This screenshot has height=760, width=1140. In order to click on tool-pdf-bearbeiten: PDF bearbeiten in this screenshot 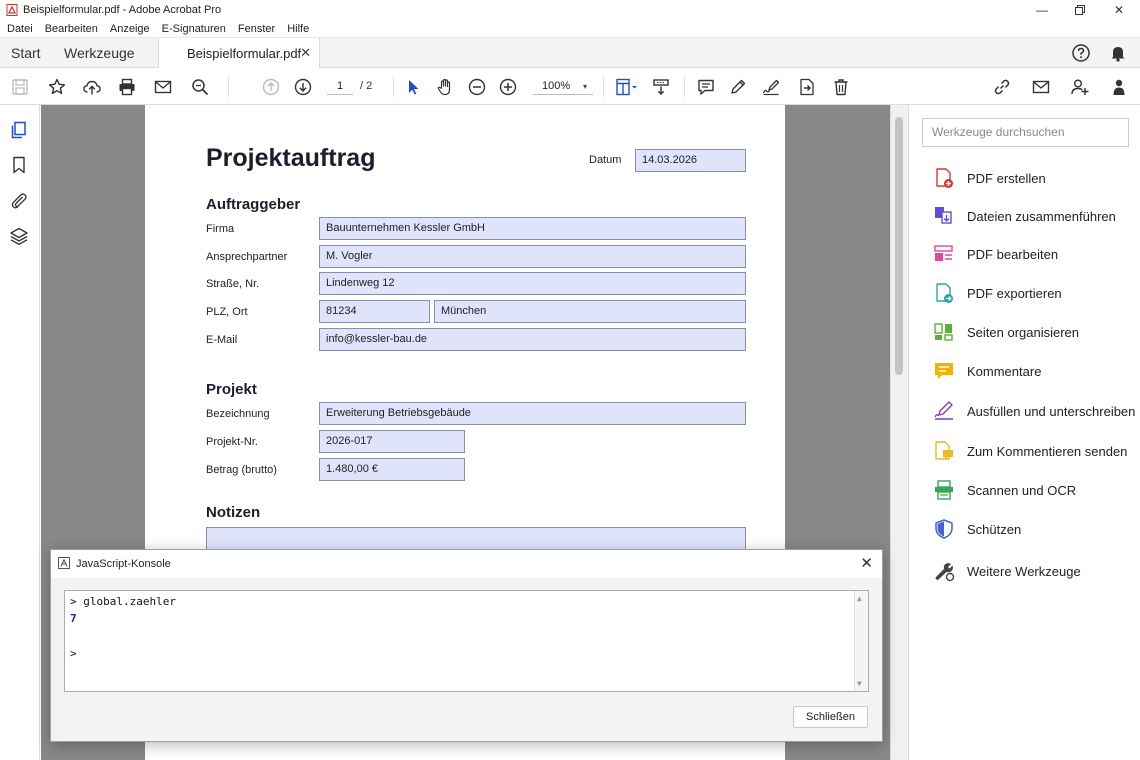, I will do `click(1036, 254)`.